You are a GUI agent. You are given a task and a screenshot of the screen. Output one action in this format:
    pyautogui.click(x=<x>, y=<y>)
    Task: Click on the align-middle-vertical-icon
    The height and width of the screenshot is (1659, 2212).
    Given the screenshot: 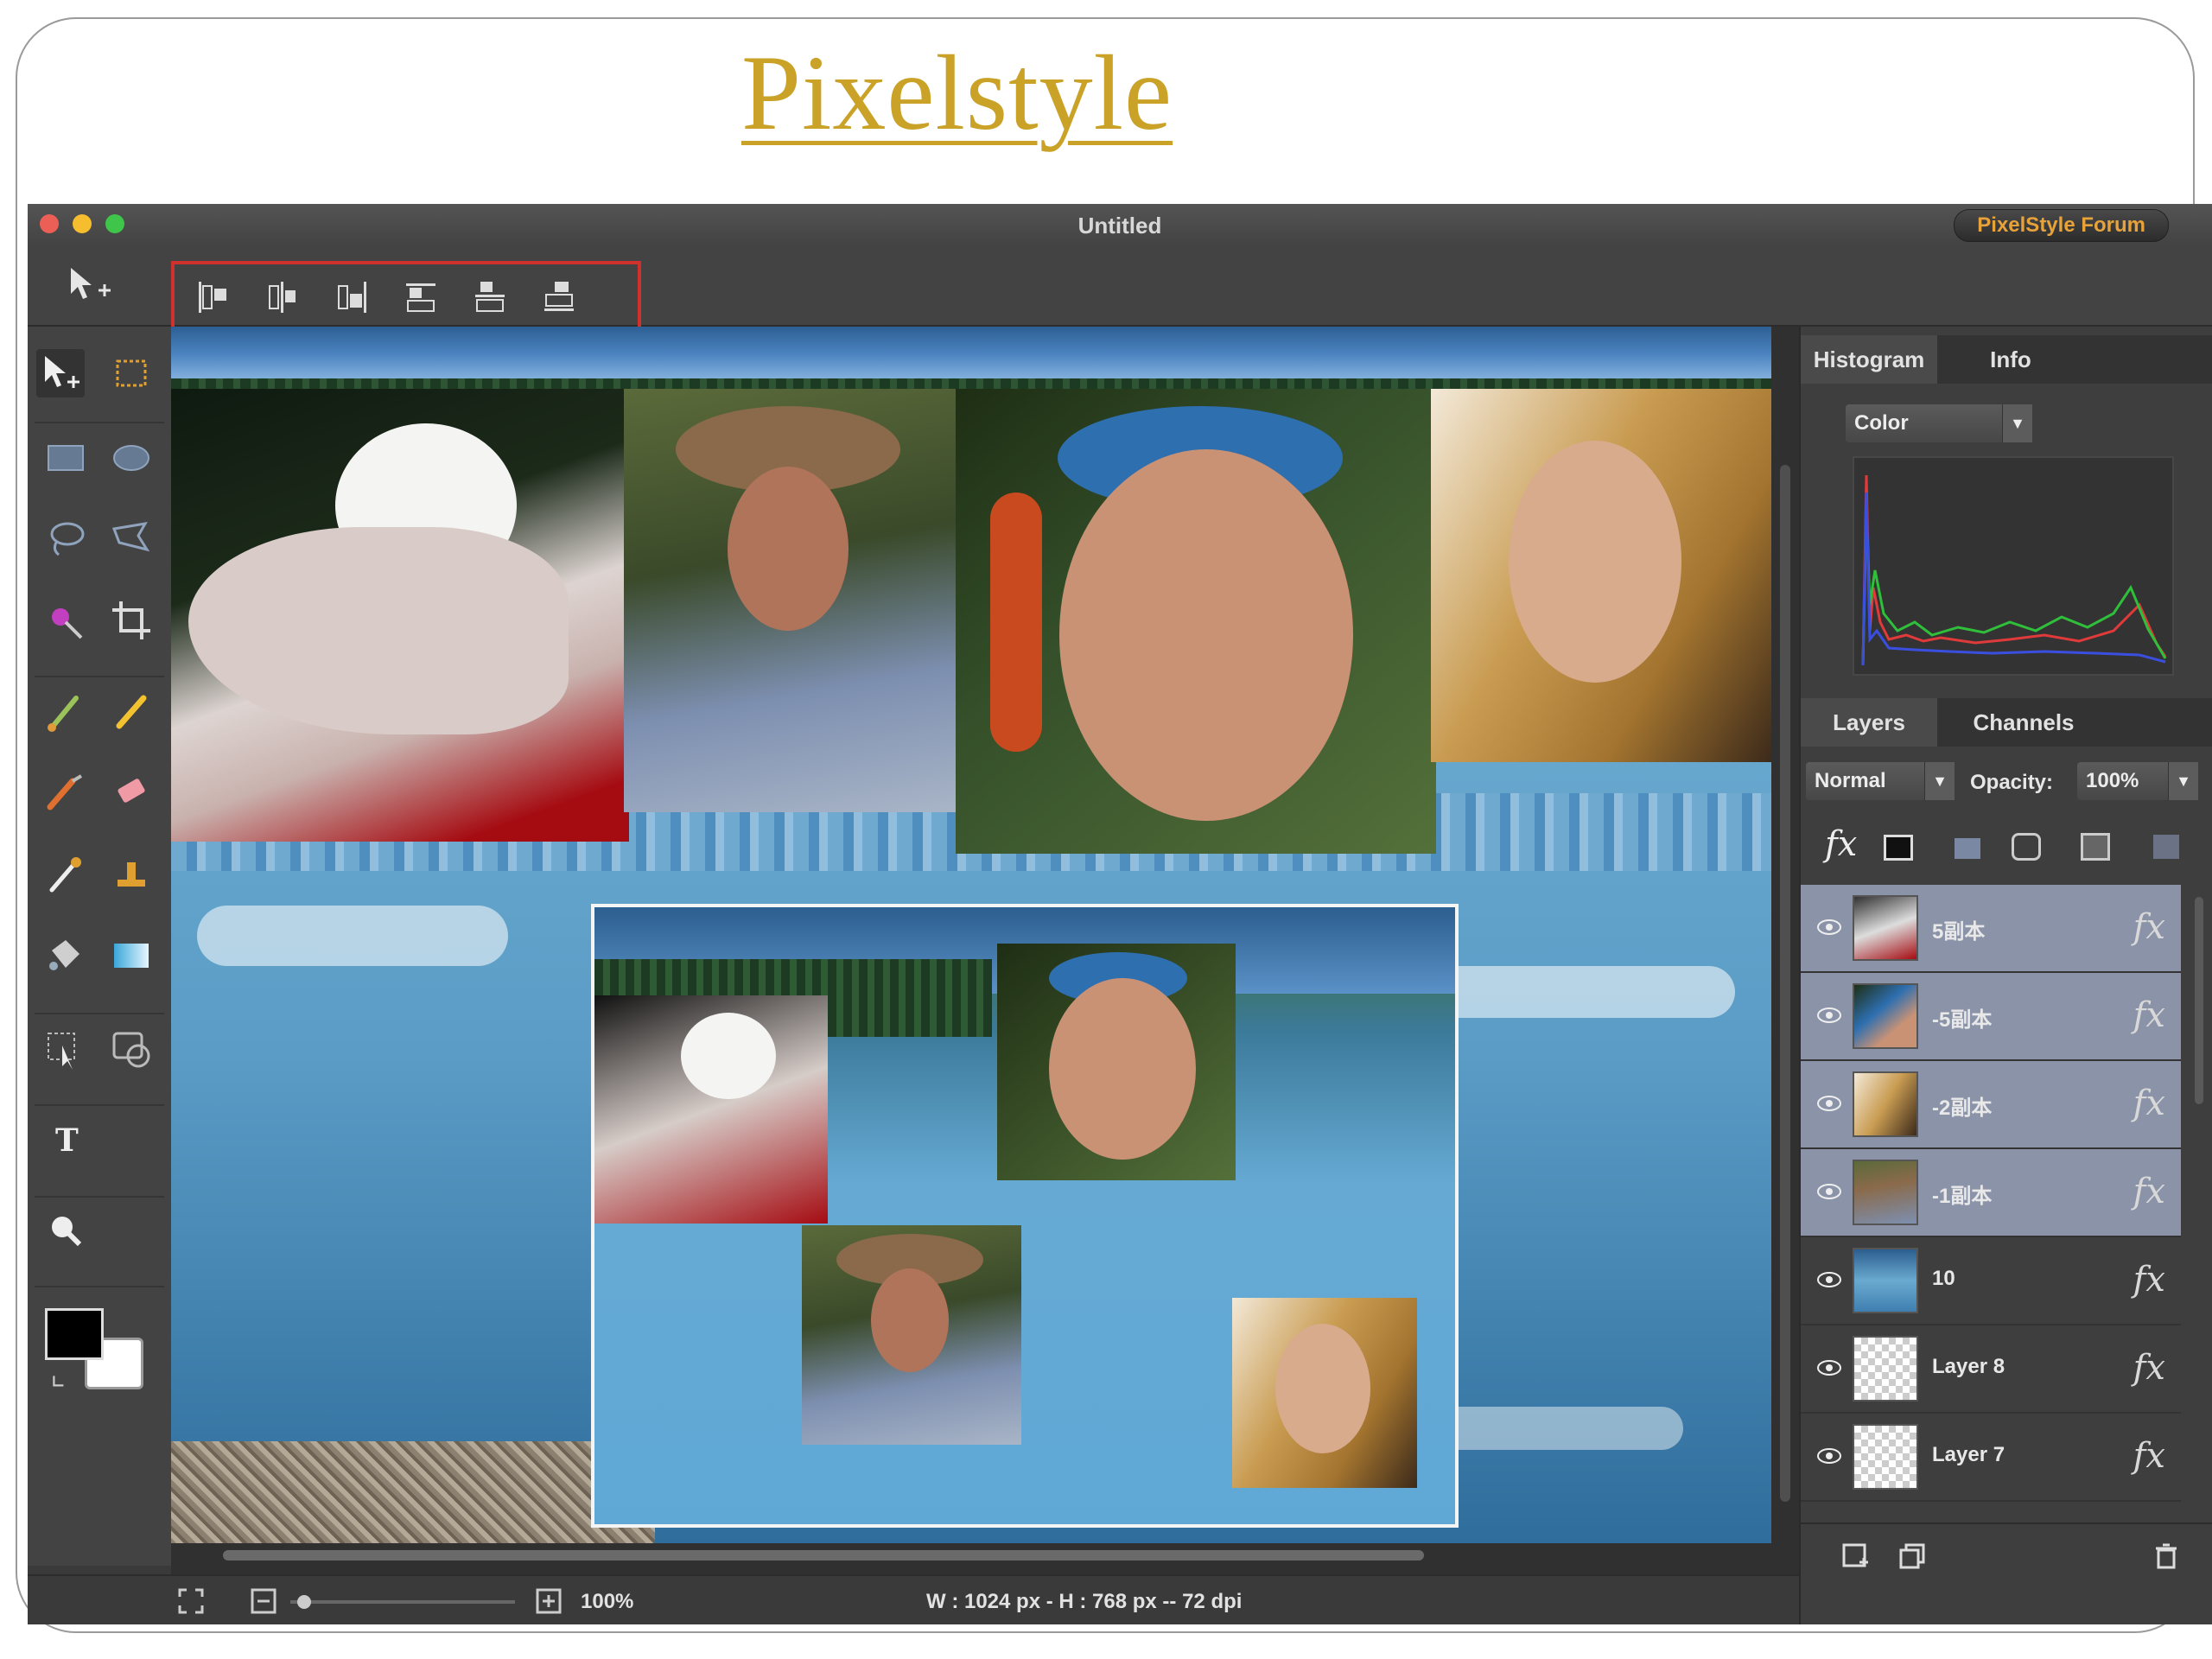 What is the action you would take?
    pyautogui.click(x=490, y=297)
    